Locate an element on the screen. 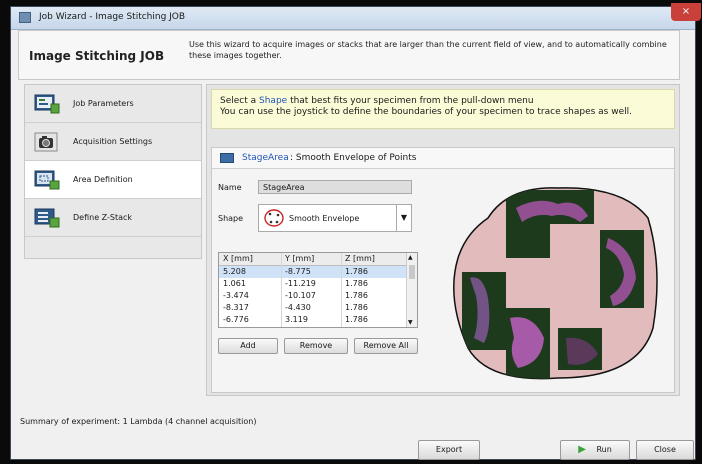 The image size is (702, 464). stage-area-preview is located at coordinates (554, 281).